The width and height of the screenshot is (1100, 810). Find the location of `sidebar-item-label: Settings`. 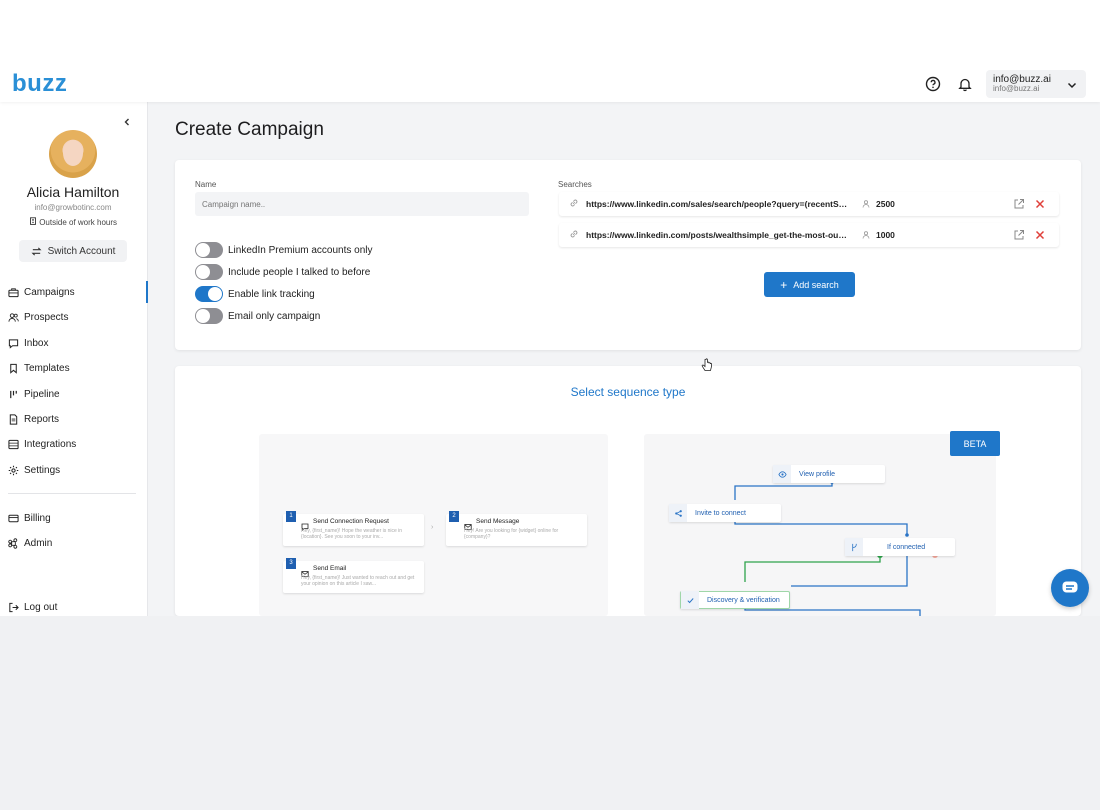

sidebar-item-label: Settings is located at coordinates (42, 470).